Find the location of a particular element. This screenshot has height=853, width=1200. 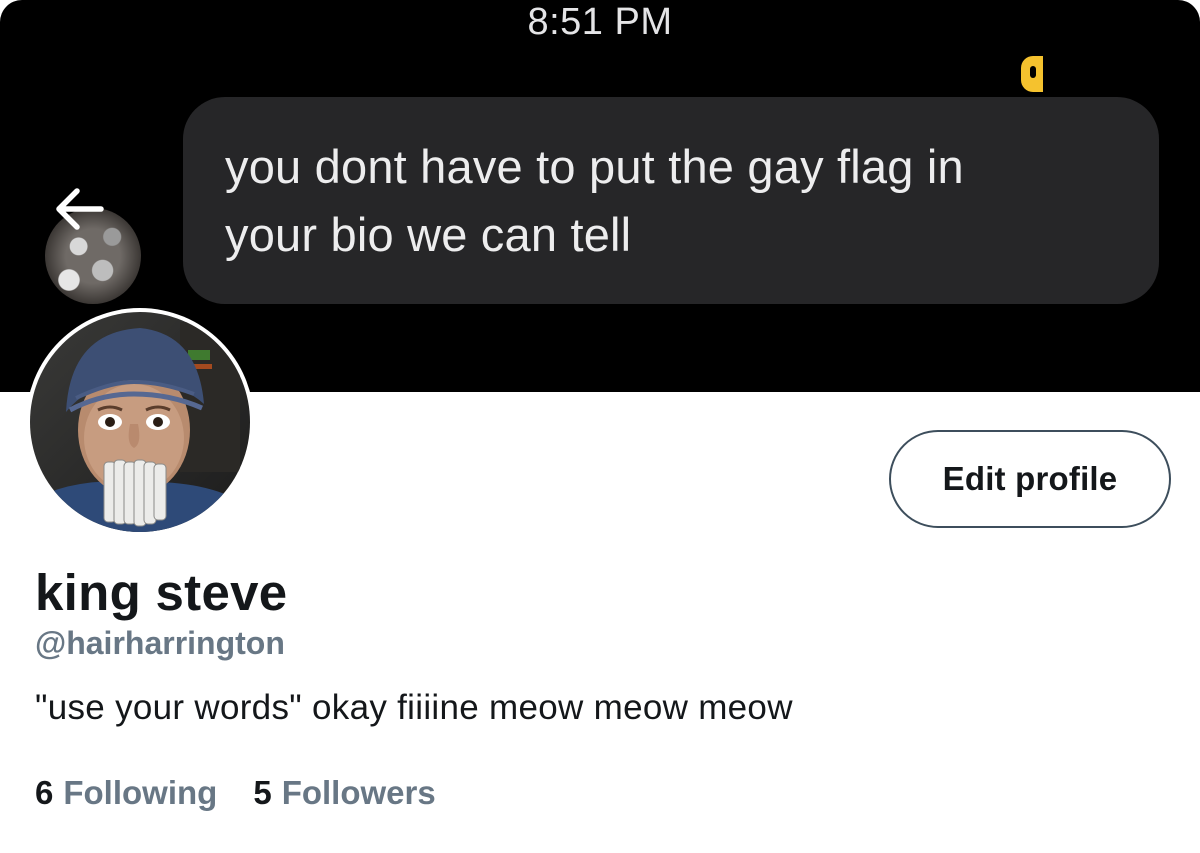

screenshot-time: 8:51 PM is located at coordinates (600, 22).